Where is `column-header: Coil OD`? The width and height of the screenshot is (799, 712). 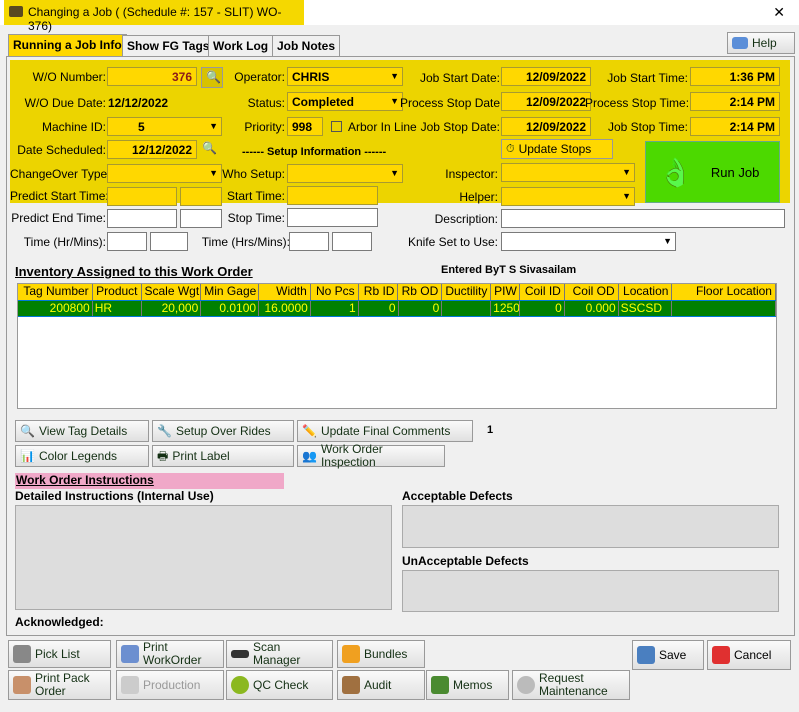 column-header: Coil OD is located at coordinates (591, 292).